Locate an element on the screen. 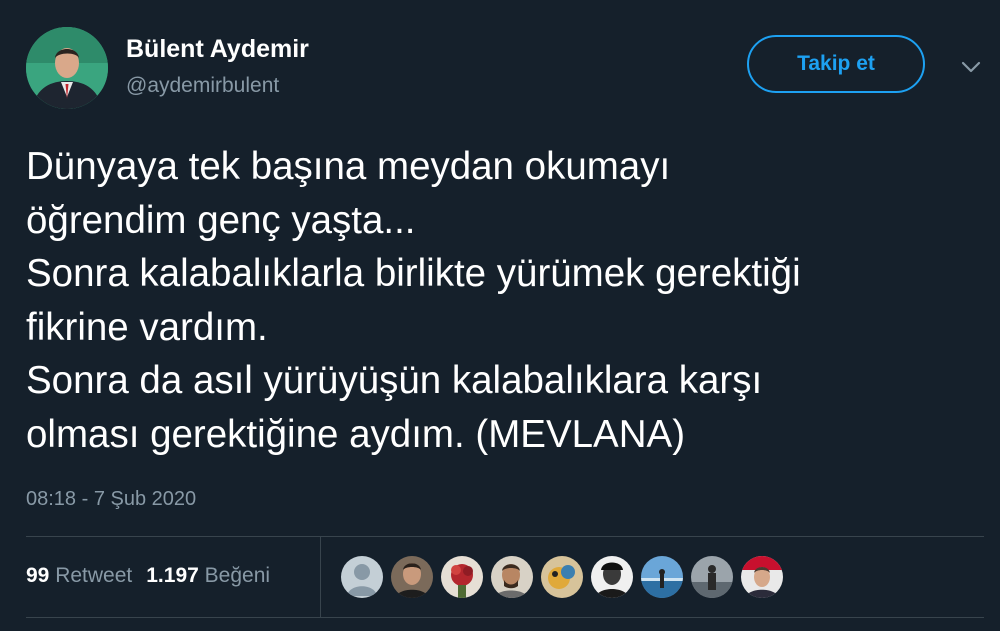  liker-avatars is located at coordinates (566, 577).